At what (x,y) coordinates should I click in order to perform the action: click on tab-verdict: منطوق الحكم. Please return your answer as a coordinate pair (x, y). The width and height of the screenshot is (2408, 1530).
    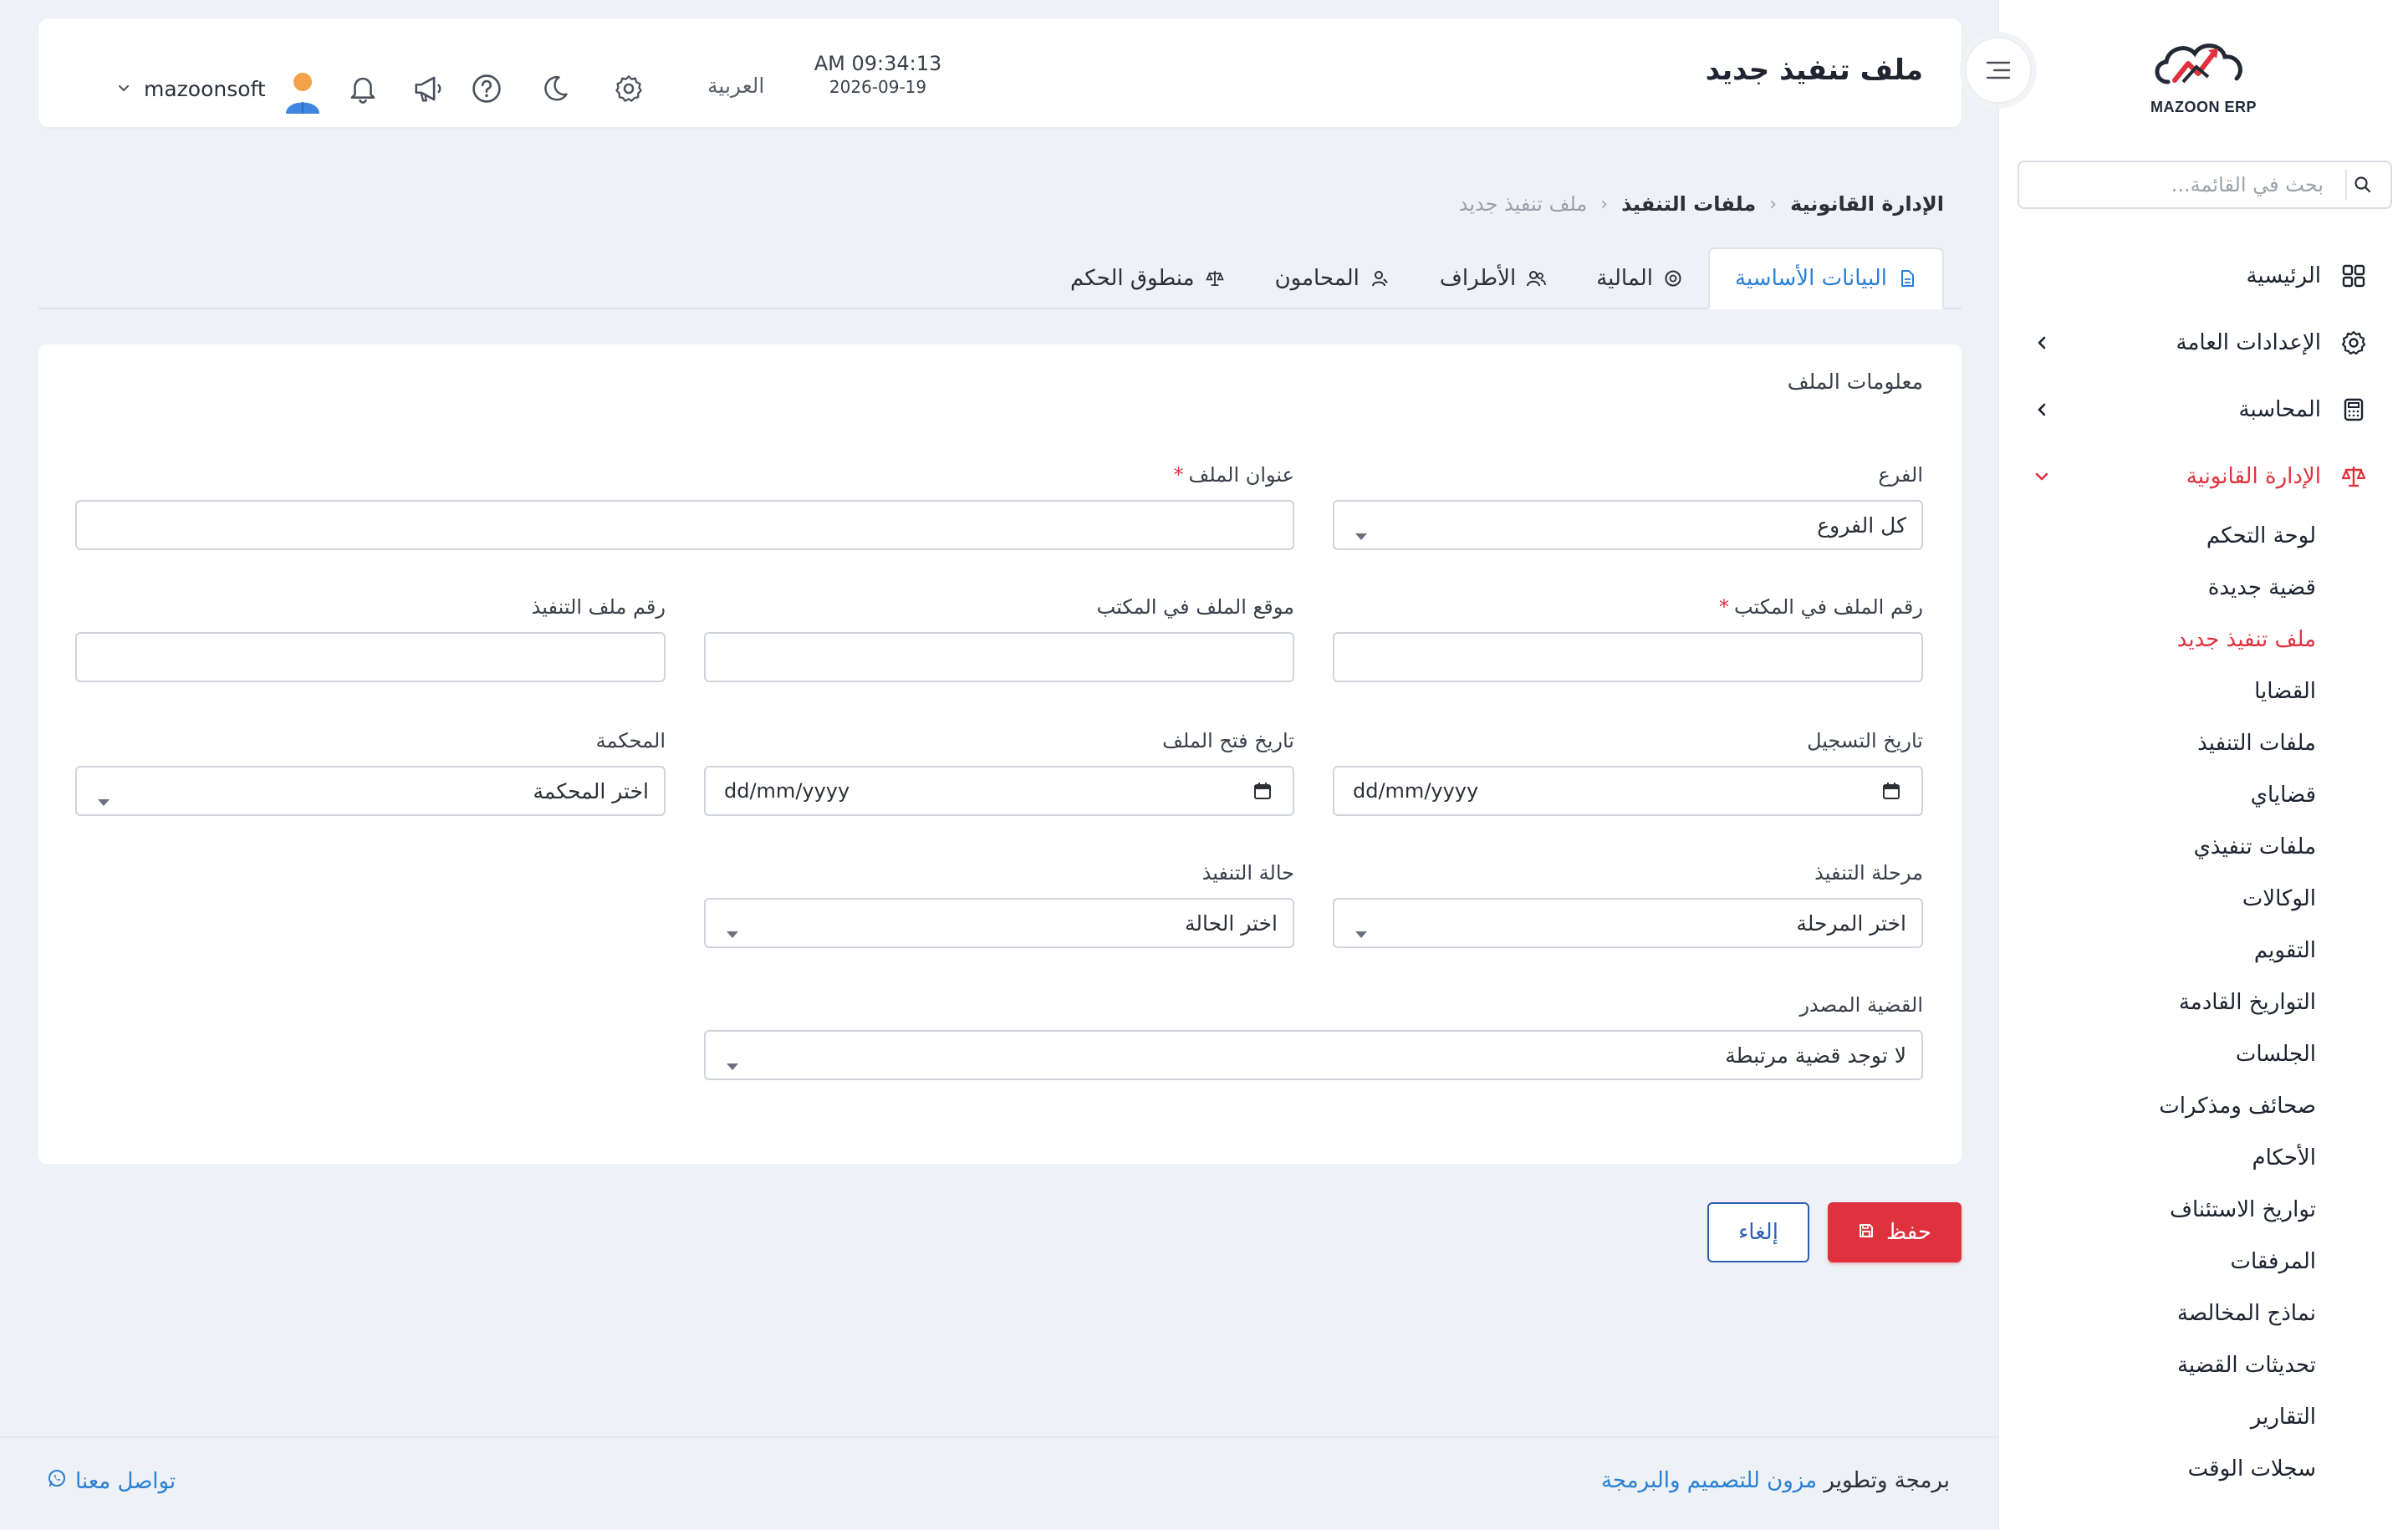
    Looking at the image, I should click on (1148, 278).